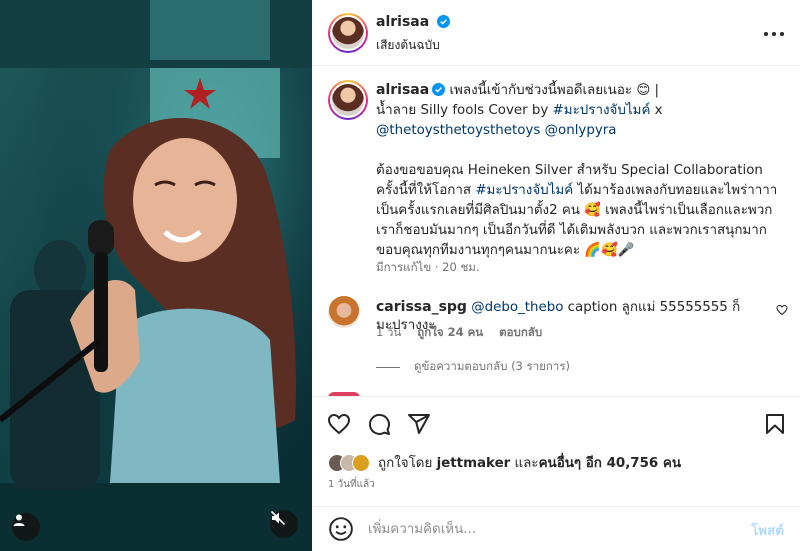 This screenshot has width=800, height=551. Describe the element at coordinates (389, 332) in the screenshot. I see `comment-time: 1 วัน` at that location.